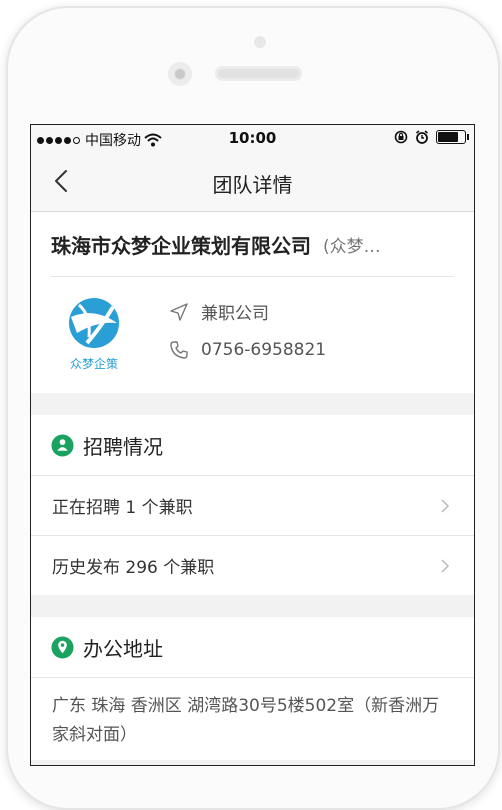 The image size is (502, 810). Describe the element at coordinates (181, 245) in the screenshot. I see `company-name: 珠海市众梦企业策划有限公司` at that location.